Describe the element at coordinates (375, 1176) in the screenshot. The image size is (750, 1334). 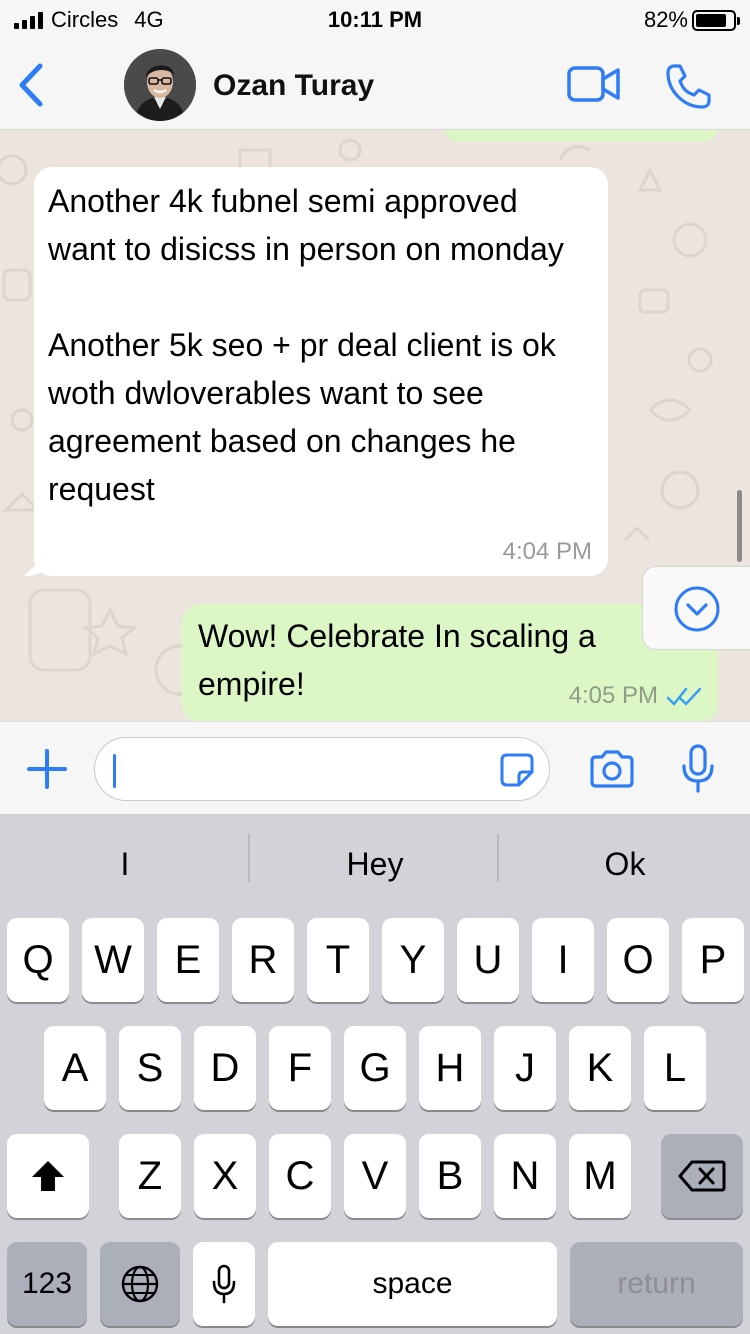
I see `key-v: V` at that location.